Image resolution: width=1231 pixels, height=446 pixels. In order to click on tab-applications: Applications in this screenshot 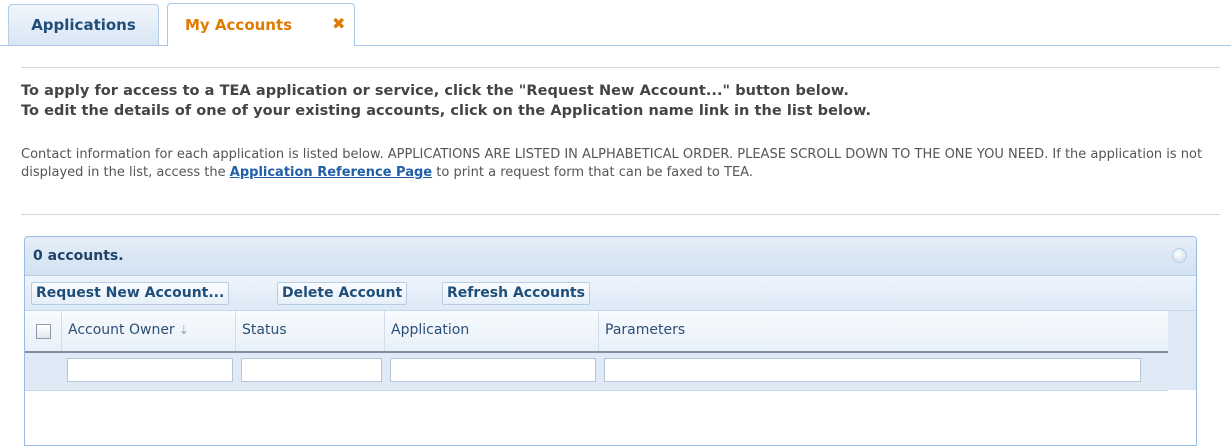, I will do `click(83, 24)`.